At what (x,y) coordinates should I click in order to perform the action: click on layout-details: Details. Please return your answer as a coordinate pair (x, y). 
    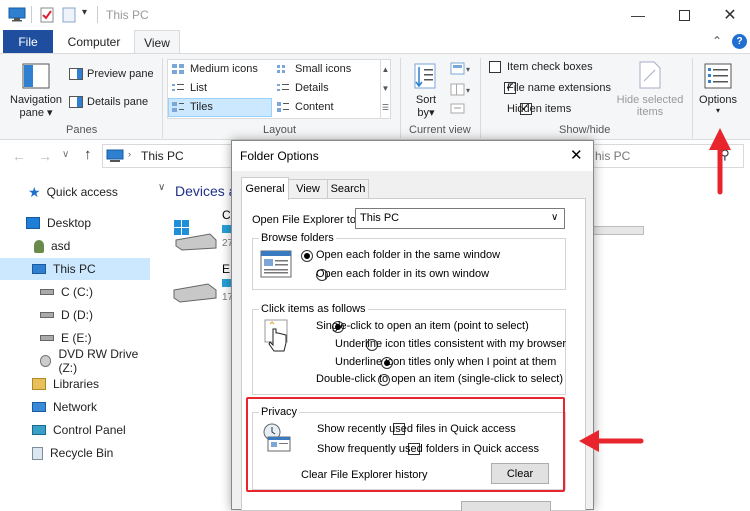
    Looking at the image, I should click on (312, 88).